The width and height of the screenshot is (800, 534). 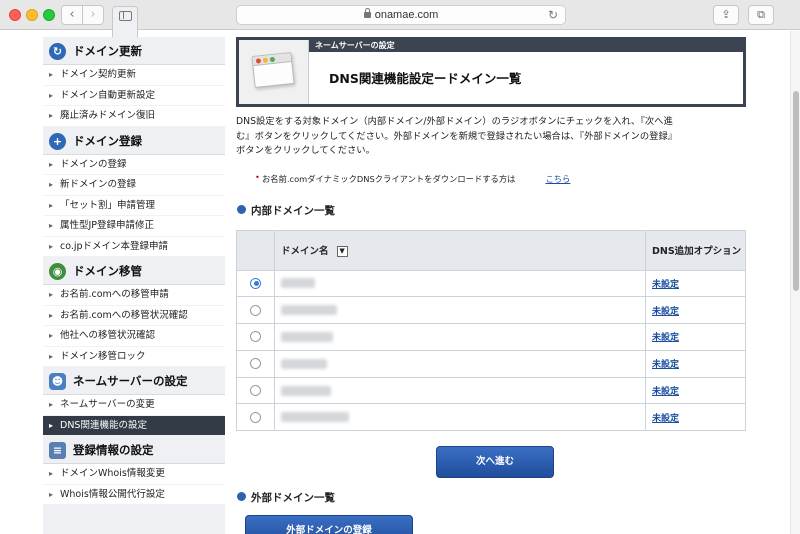 I want to click on sidebar-item: ネームサーバーの変更, so click(x=134, y=405).